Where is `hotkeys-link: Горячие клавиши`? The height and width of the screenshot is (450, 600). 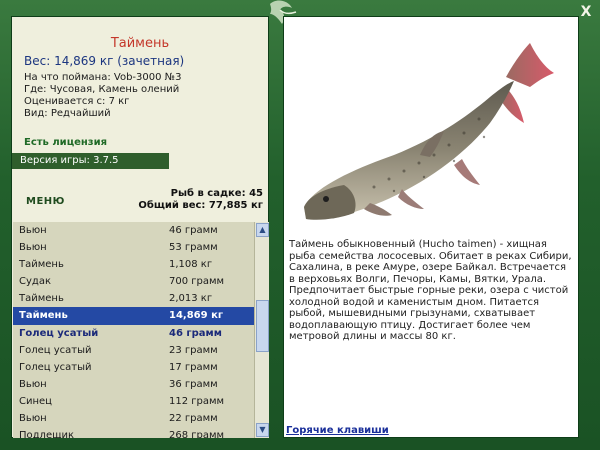
hotkeys-link: Горячие клавиши is located at coordinates (337, 430).